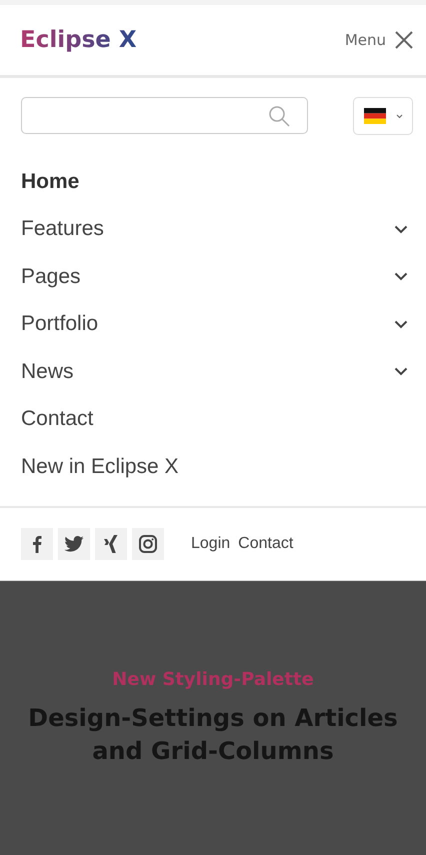  Describe the element at coordinates (213, 679) in the screenshot. I see `hero-kicker: New Styling-Palette` at that location.